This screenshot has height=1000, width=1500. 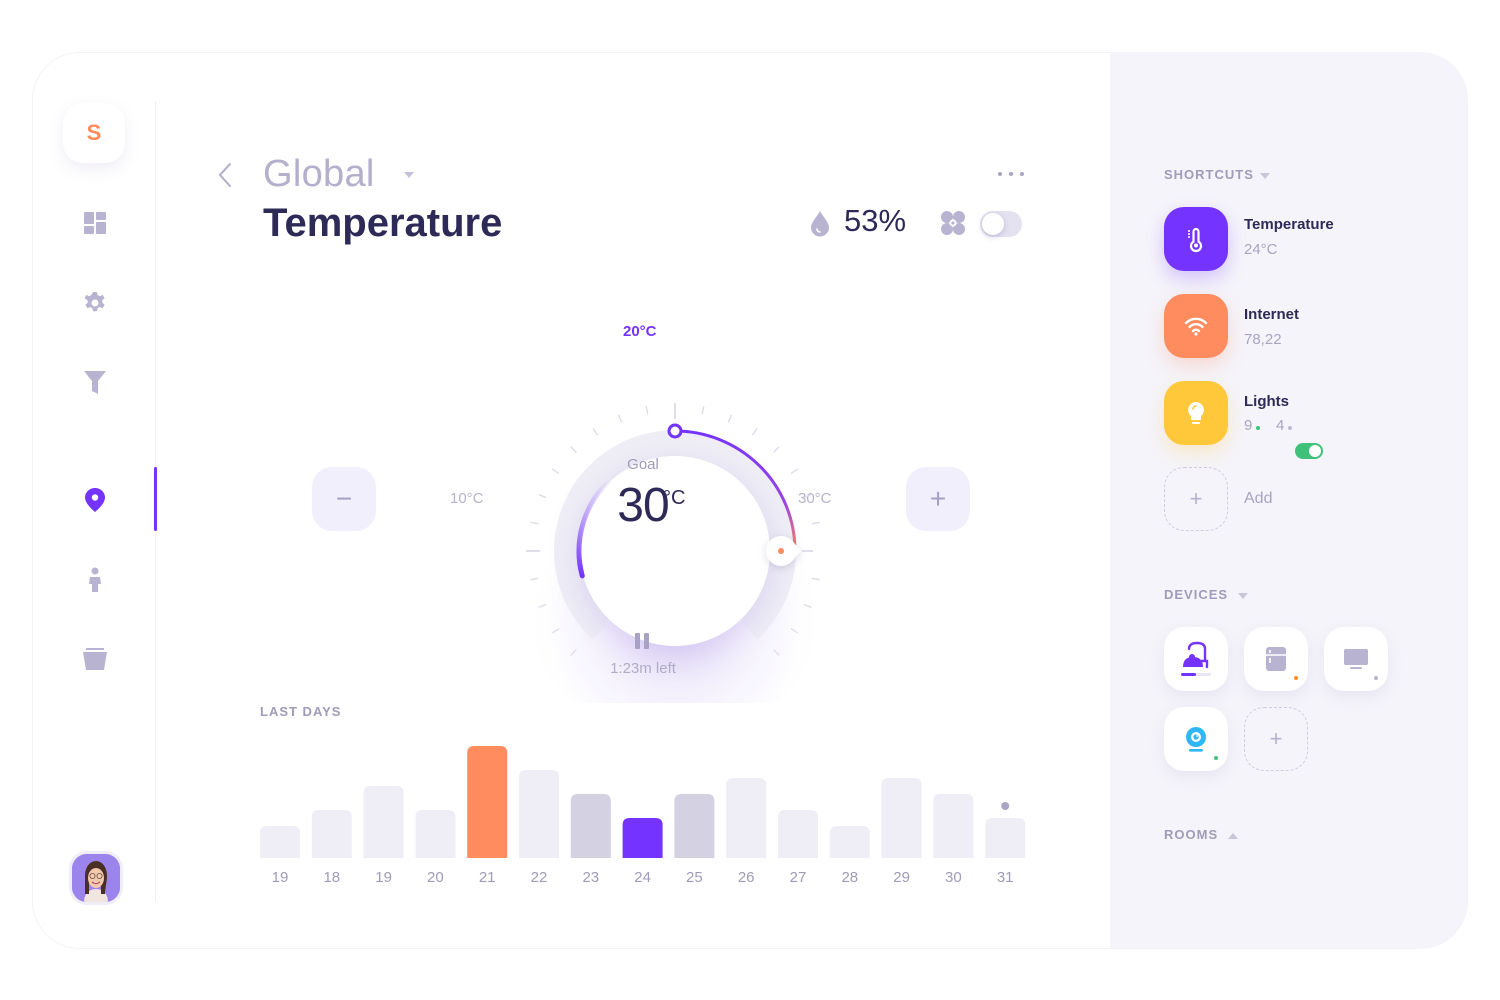 I want to click on lights-on-count: 9, so click(x=1248, y=425).